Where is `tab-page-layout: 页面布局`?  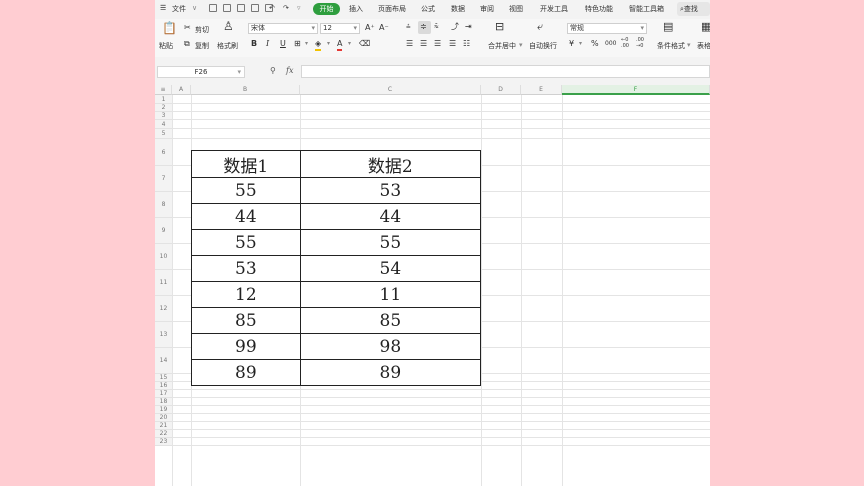 tab-page-layout: 页面布局 is located at coordinates (392, 9).